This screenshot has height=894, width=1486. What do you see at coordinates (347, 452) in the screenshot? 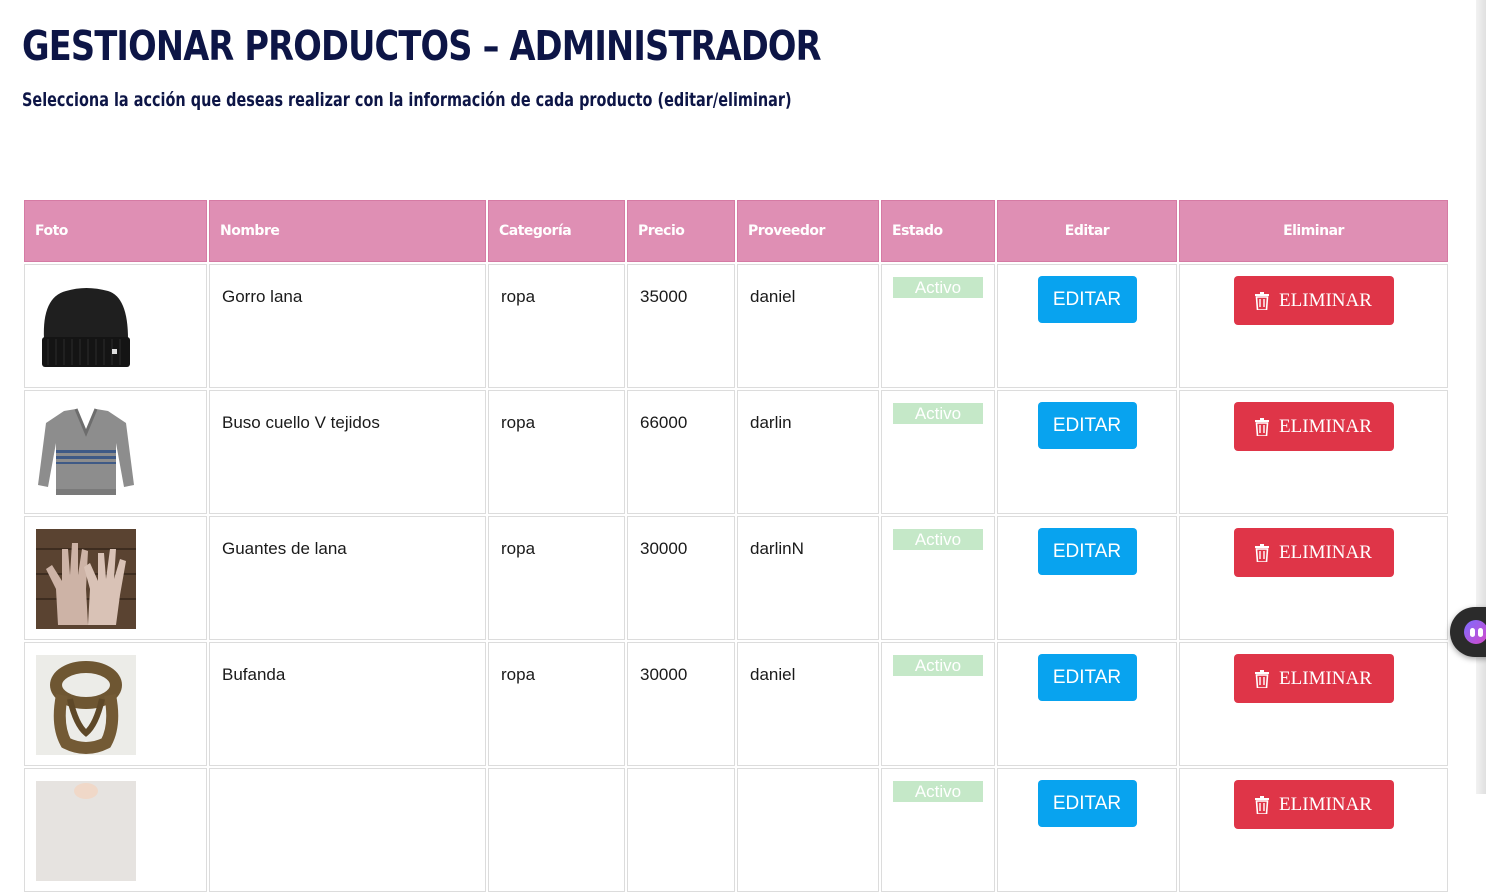
I see `nombre-cell: Buso cuello V tejidos` at bounding box center [347, 452].